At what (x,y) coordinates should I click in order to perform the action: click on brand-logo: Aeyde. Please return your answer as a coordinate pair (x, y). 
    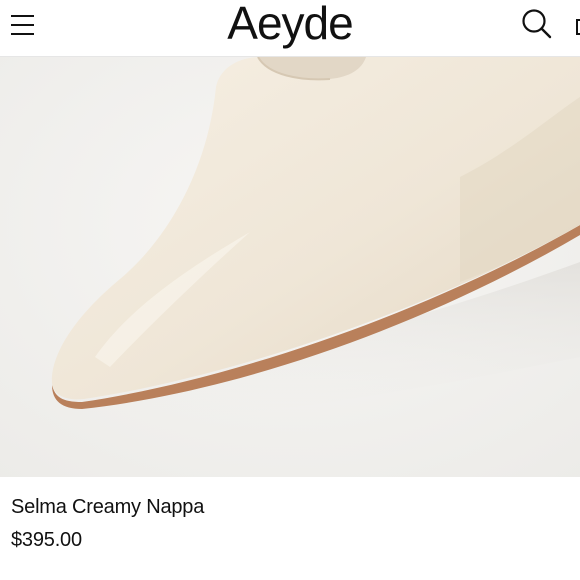
    Looking at the image, I should click on (290, 25).